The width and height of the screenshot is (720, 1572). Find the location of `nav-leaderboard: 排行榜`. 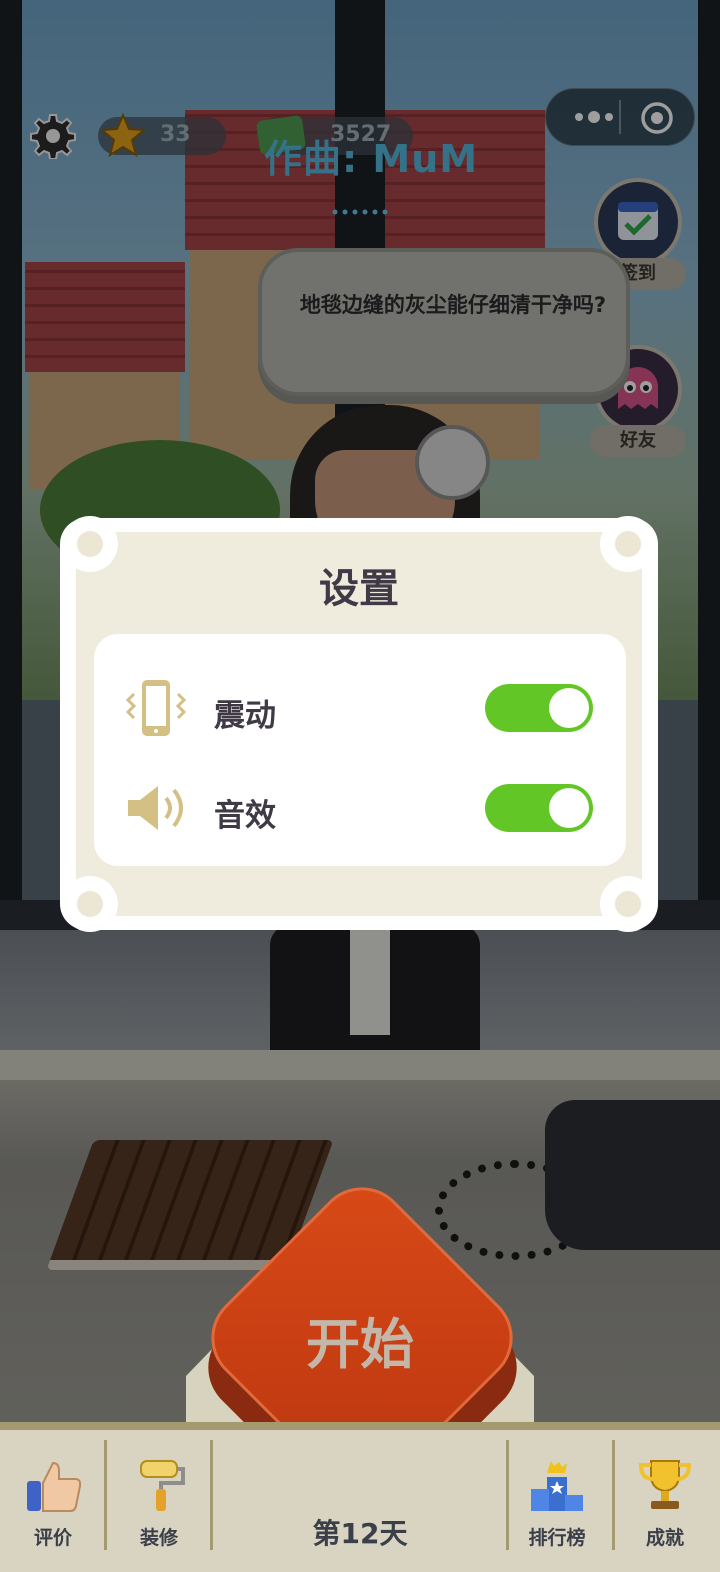

nav-leaderboard: 排行榜 is located at coordinates (557, 1505).